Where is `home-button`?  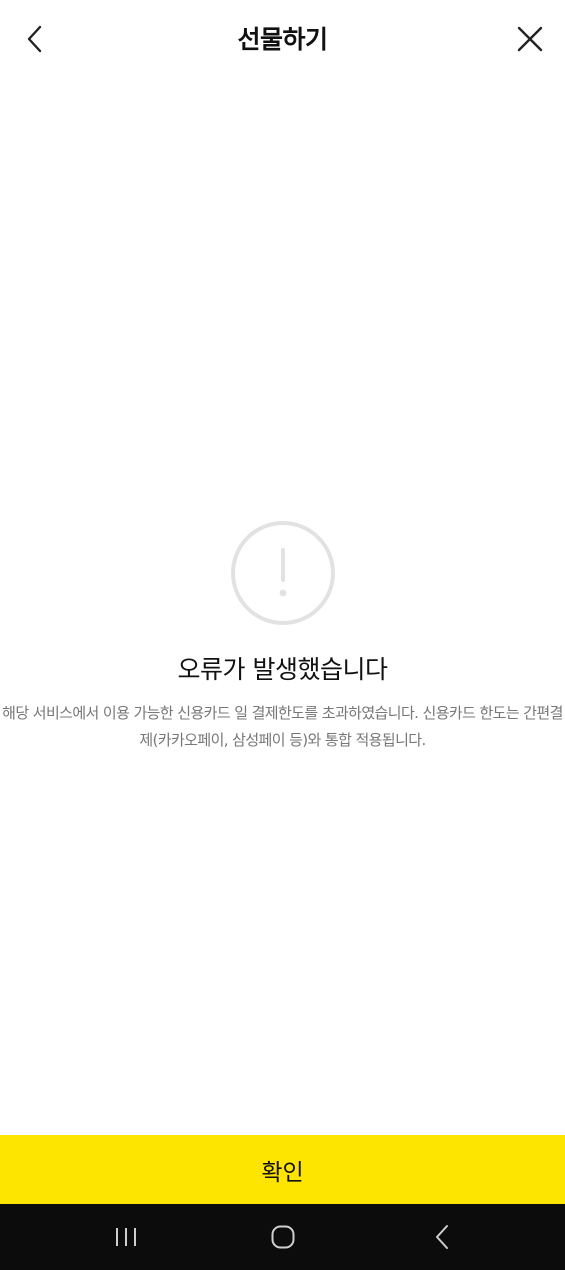
home-button is located at coordinates (283, 1237).